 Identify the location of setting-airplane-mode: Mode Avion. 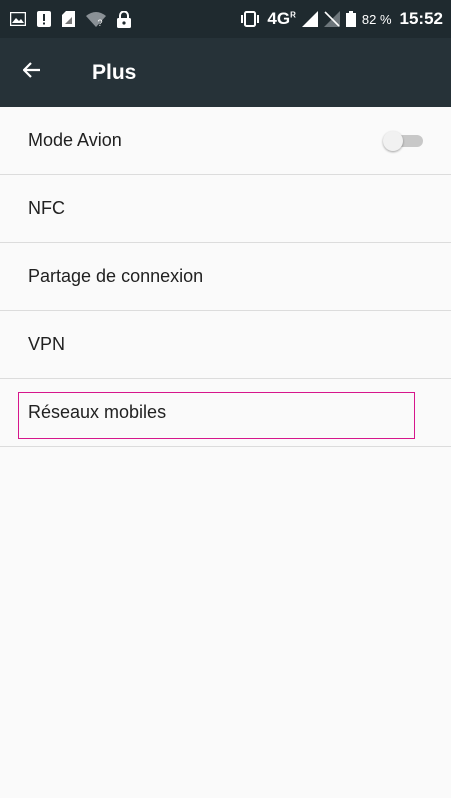
(225, 141).